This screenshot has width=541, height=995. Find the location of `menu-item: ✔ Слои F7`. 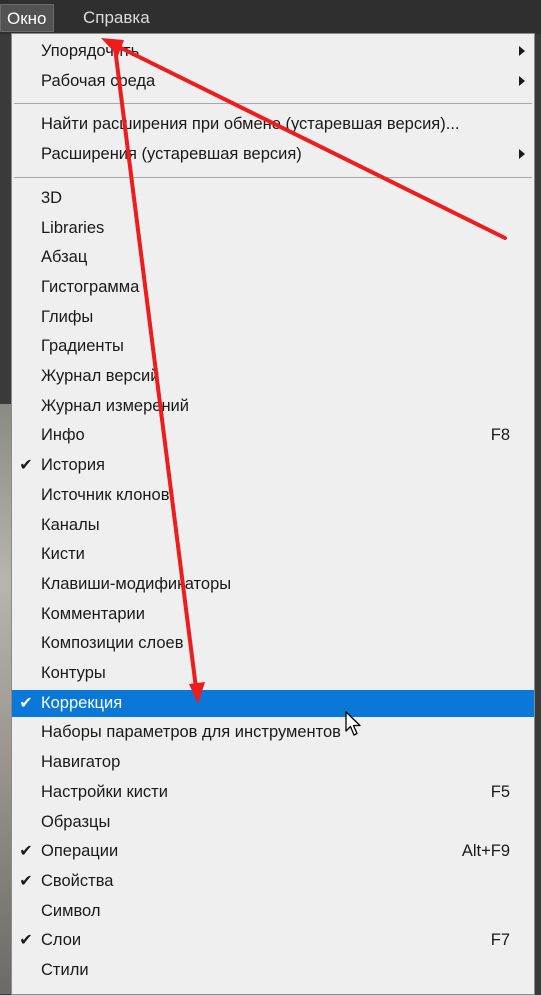

menu-item: ✔ Слои F7 is located at coordinates (273, 940).